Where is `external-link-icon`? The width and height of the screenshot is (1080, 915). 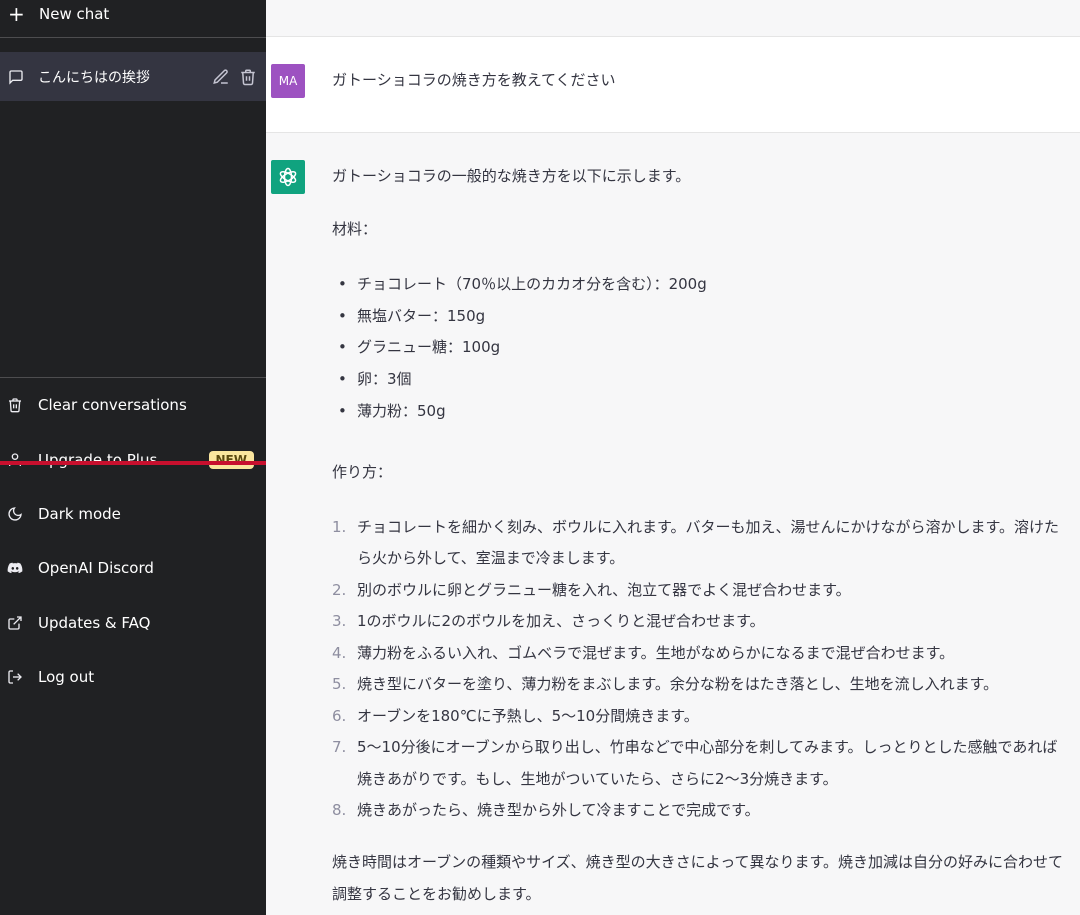 external-link-icon is located at coordinates (15, 623).